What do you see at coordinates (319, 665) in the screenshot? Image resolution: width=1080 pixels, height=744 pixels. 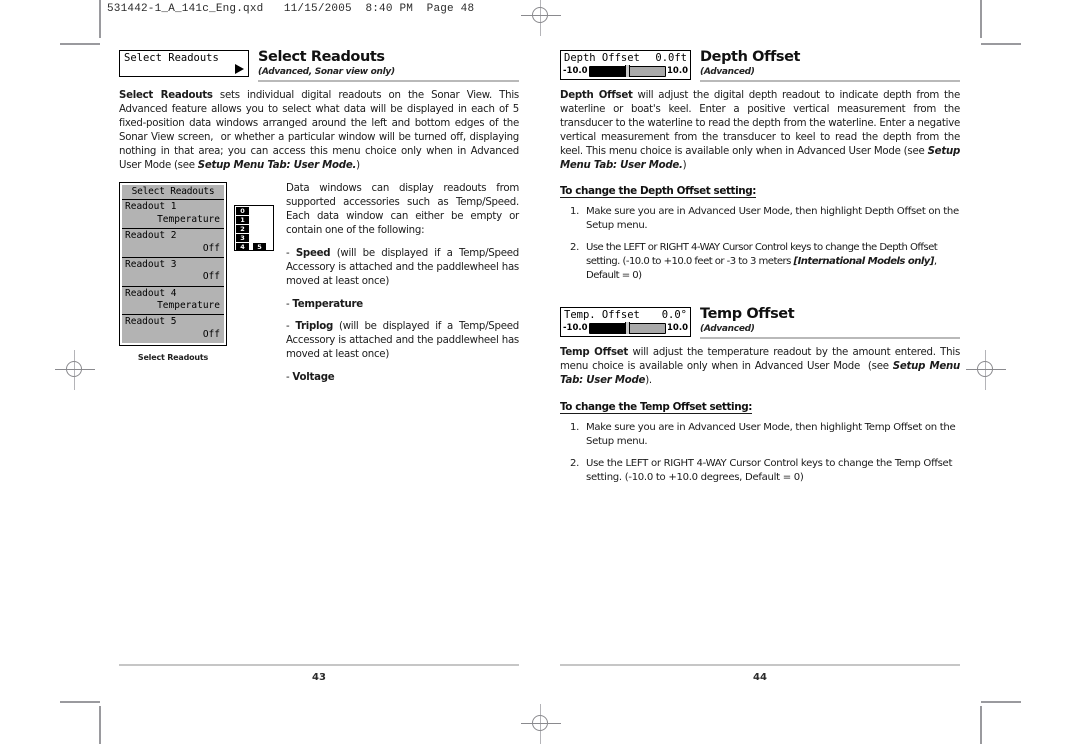 I see `footer-divider-left` at bounding box center [319, 665].